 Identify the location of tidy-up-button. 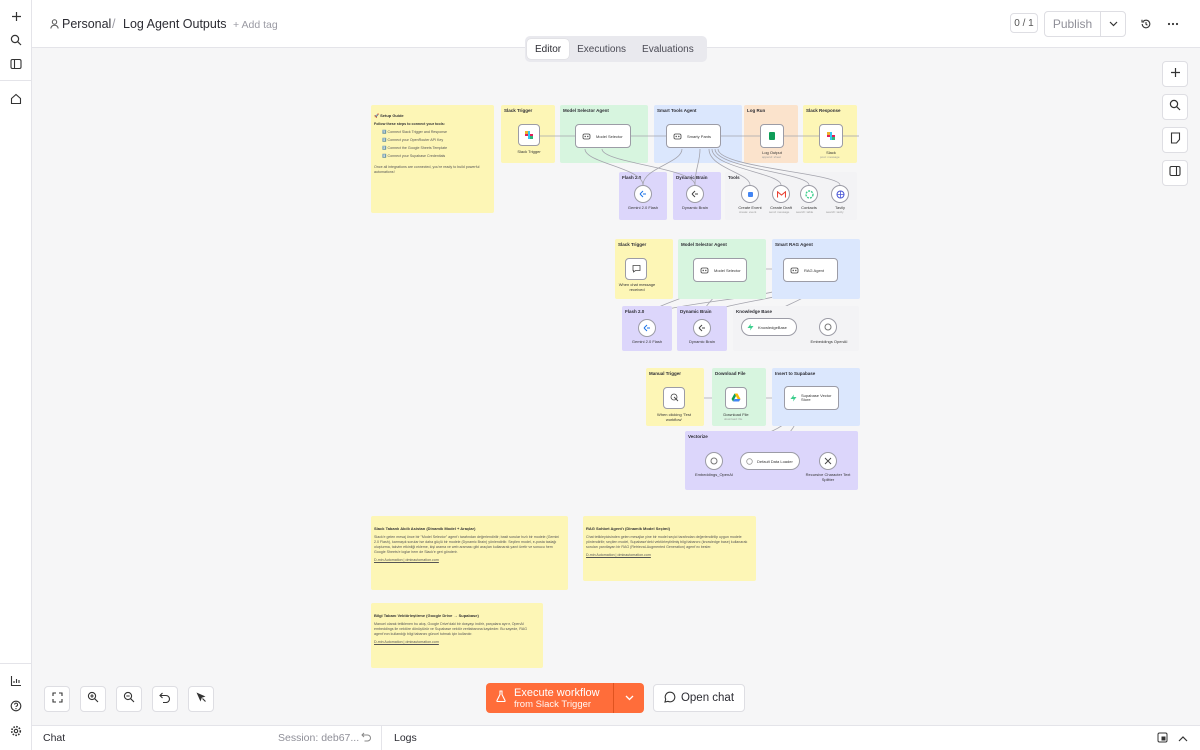
(201, 699).